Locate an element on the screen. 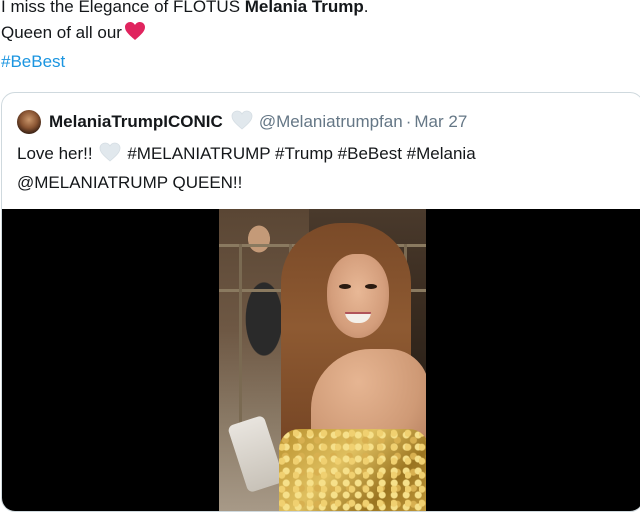  user-handle: @Melaniatrumpfan is located at coordinates (331, 122).